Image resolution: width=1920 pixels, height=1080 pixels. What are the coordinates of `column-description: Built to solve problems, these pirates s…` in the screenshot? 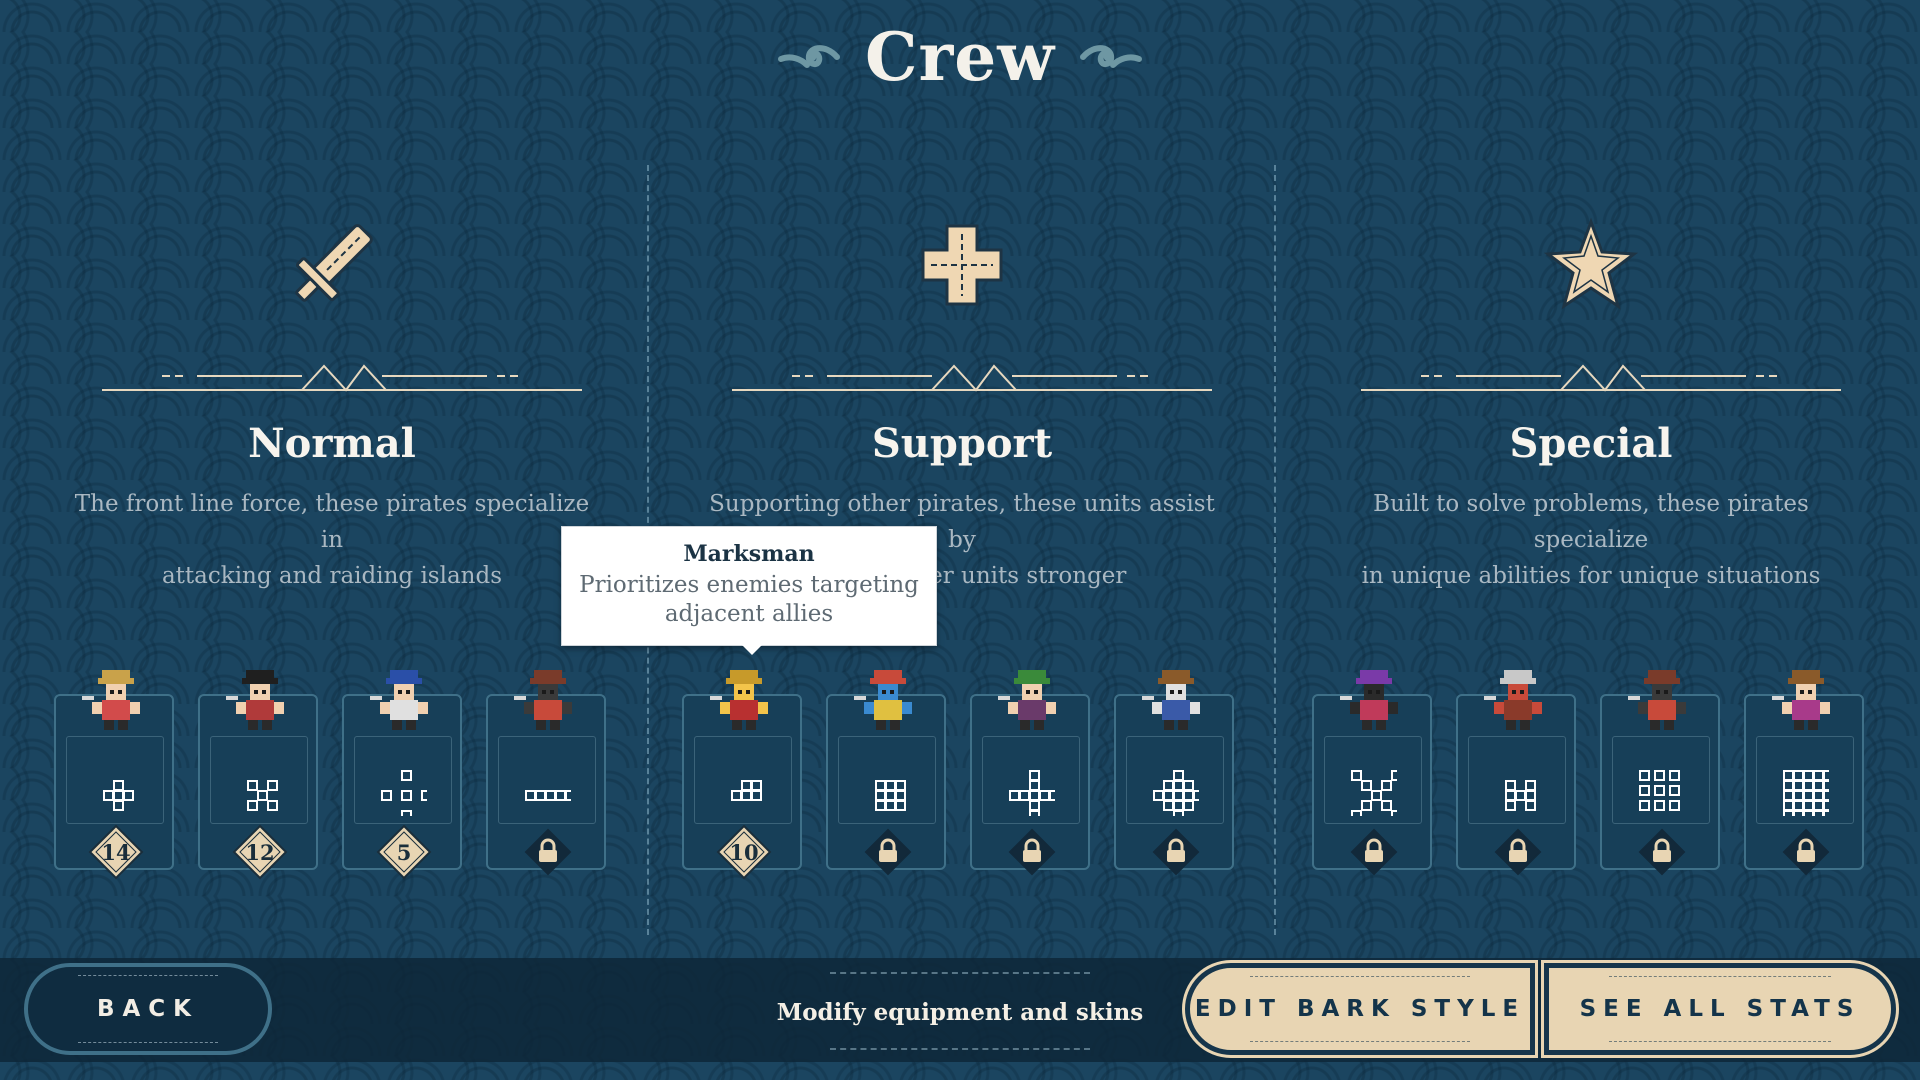 It's located at (1591, 540).